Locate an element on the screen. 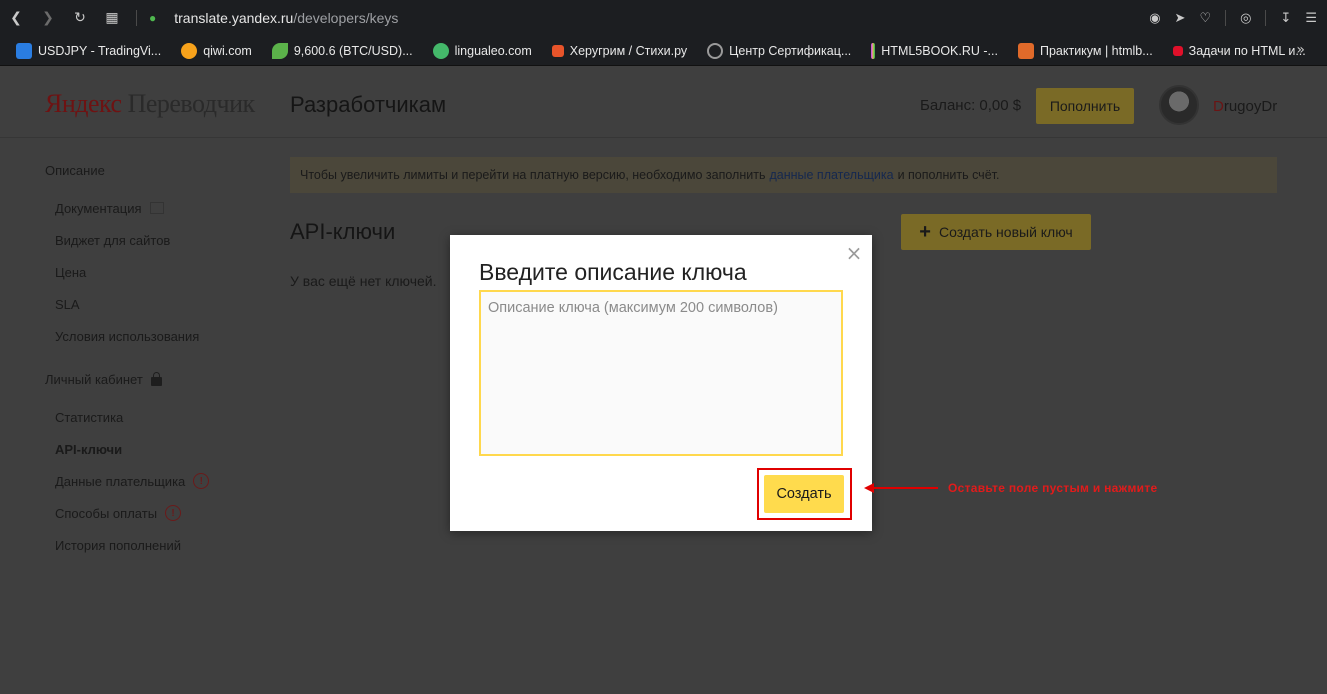 This screenshot has height=694, width=1327. dialog-title: Введите описание ключа is located at coordinates (613, 272).